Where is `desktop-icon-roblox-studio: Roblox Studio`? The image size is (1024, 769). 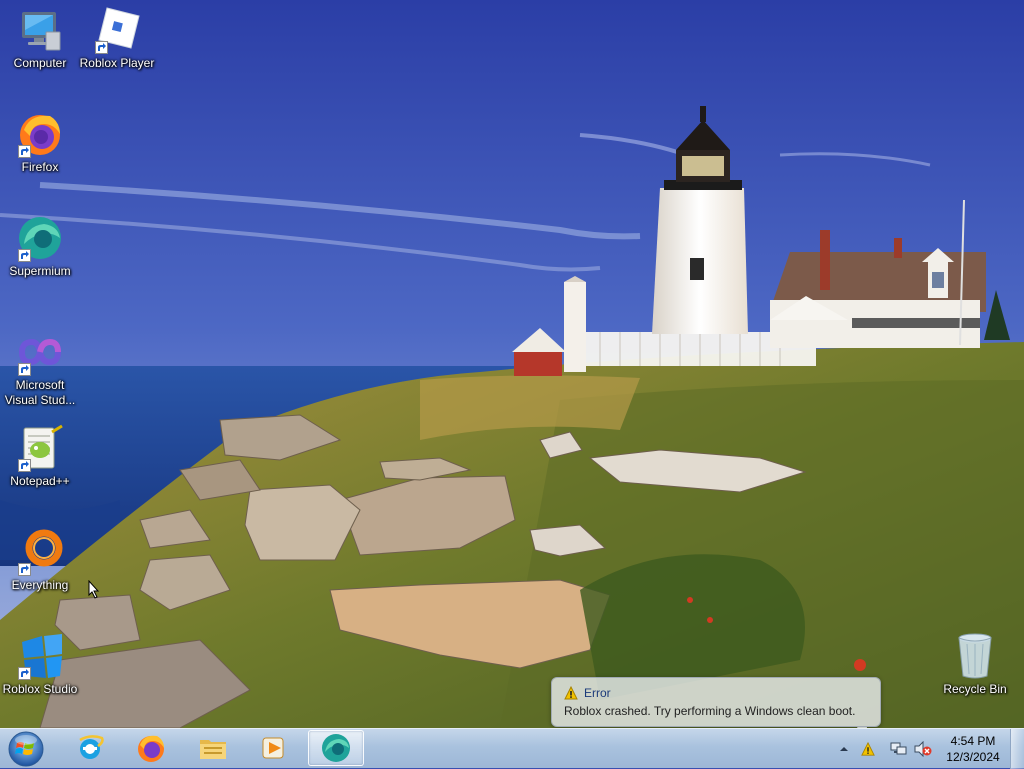
desktop-icon-roblox-studio: Roblox Studio is located at coordinates (40, 664).